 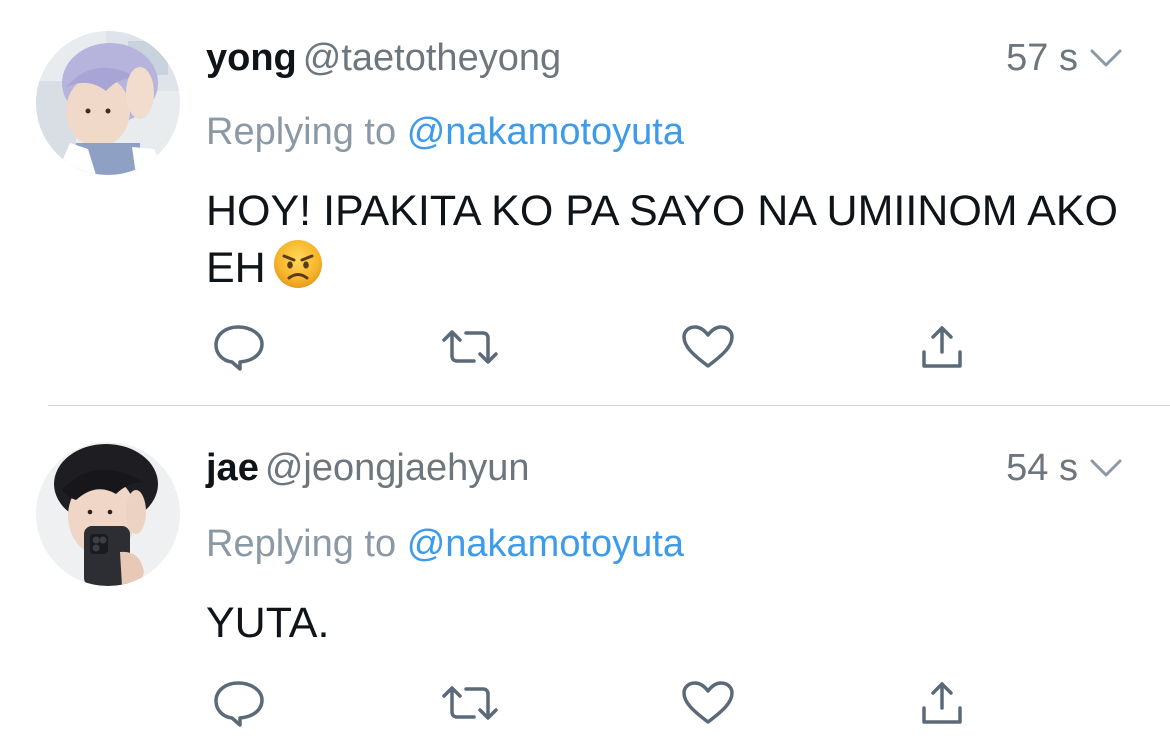 I want to click on tweet-header: jae @jeongjaehyun, so click(x=368, y=468).